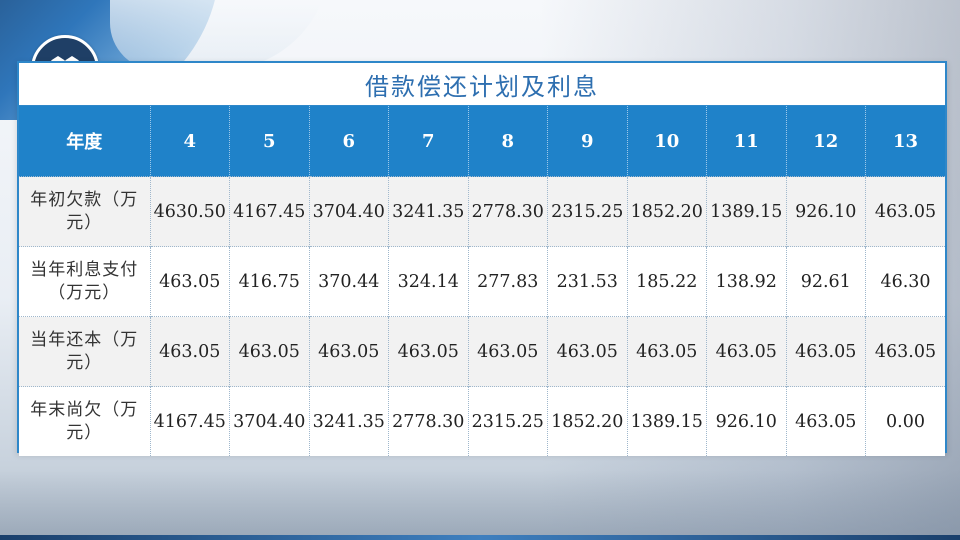 This screenshot has width=960, height=540. What do you see at coordinates (480, 537) in the screenshot?
I see `bottom-accent-bar` at bounding box center [480, 537].